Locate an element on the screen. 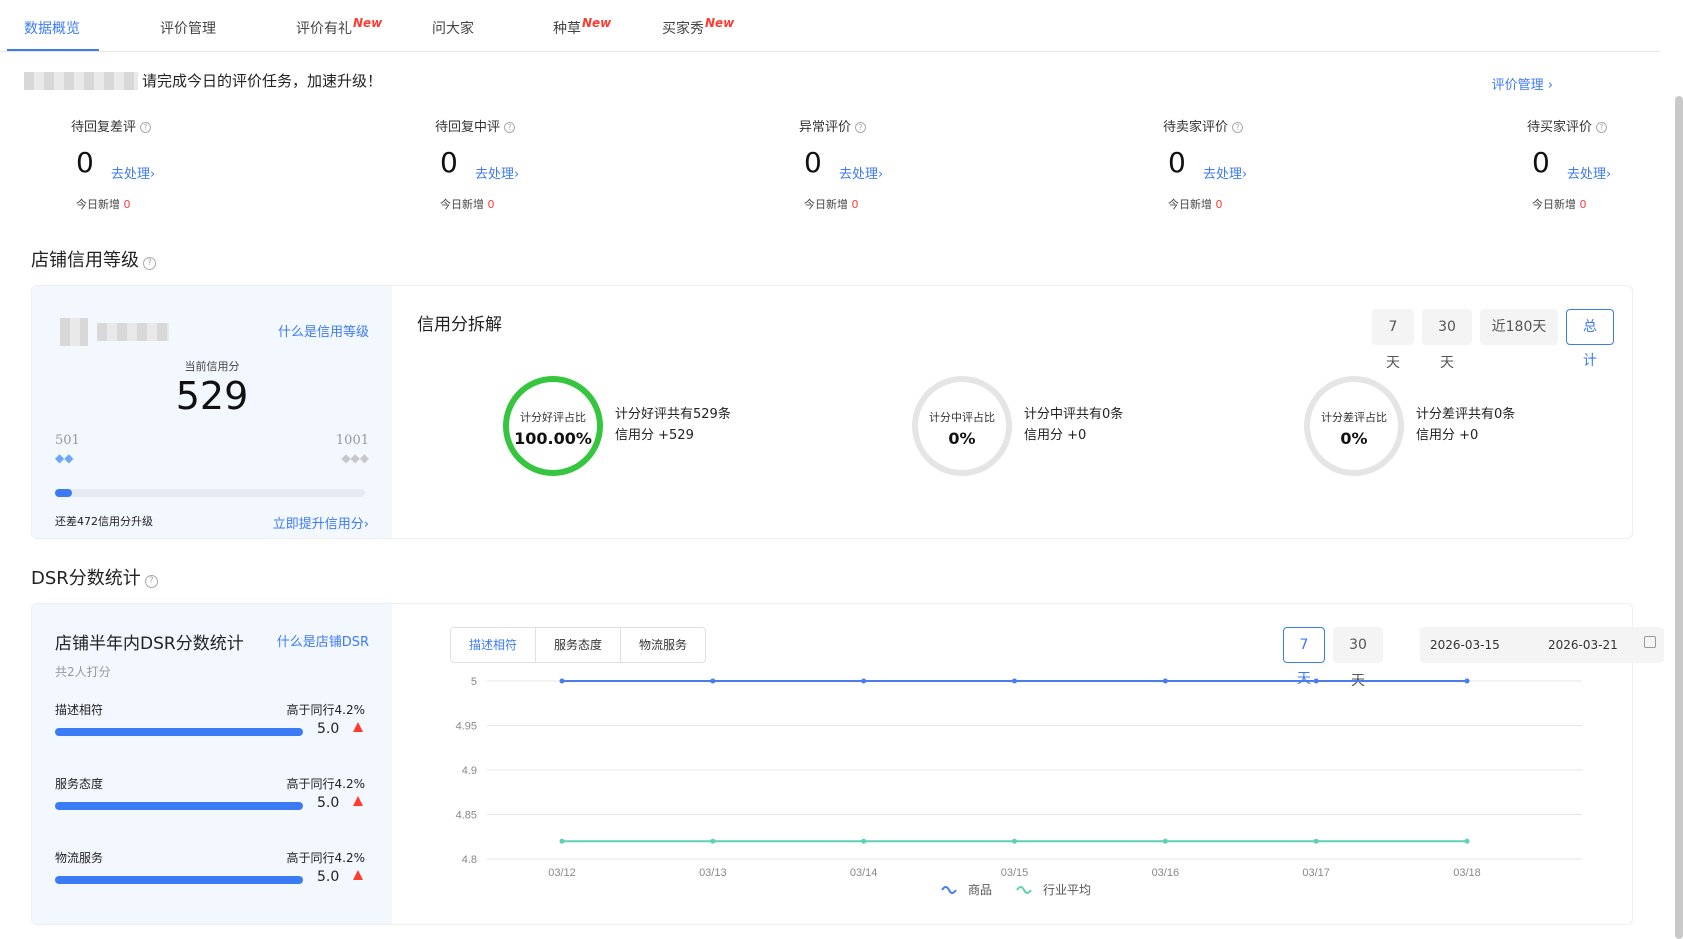 This screenshot has height=939, width=1683. calendar-icon is located at coordinates (1650, 642).